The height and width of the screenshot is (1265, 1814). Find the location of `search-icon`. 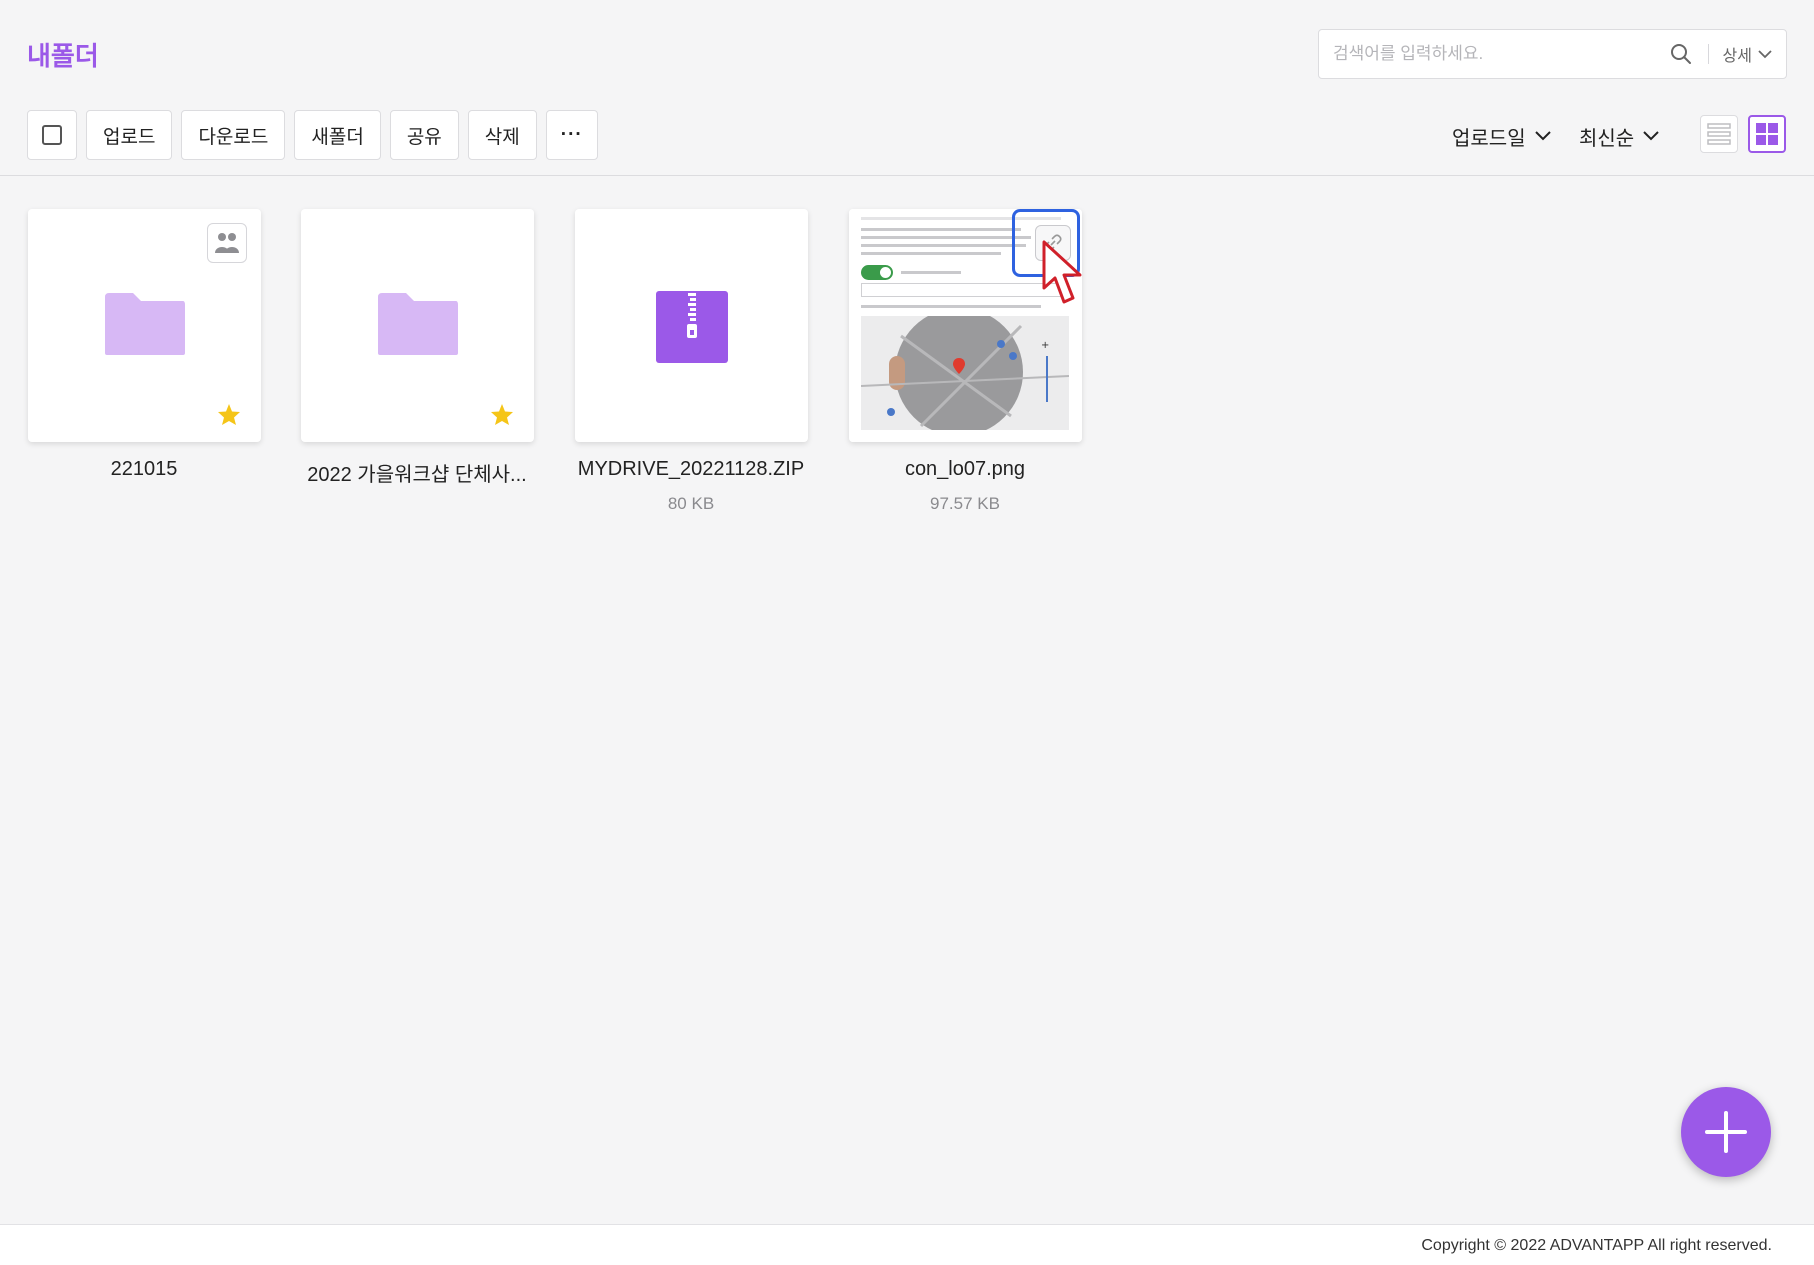

search-icon is located at coordinates (1681, 54).